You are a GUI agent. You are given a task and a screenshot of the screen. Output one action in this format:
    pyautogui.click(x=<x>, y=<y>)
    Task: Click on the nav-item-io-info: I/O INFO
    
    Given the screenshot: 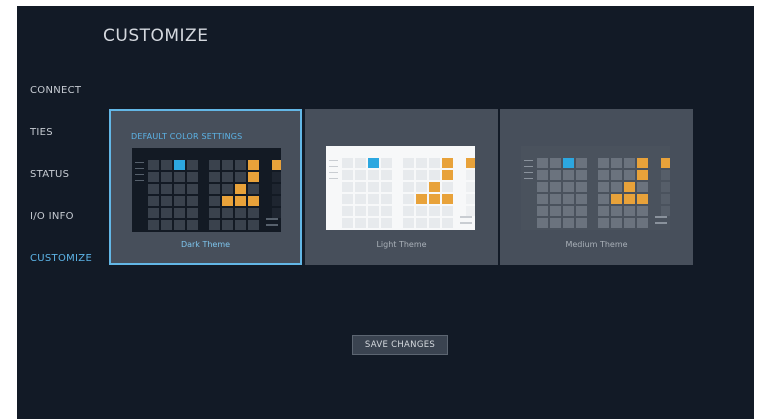 What is the action you would take?
    pyautogui.click(x=52, y=216)
    